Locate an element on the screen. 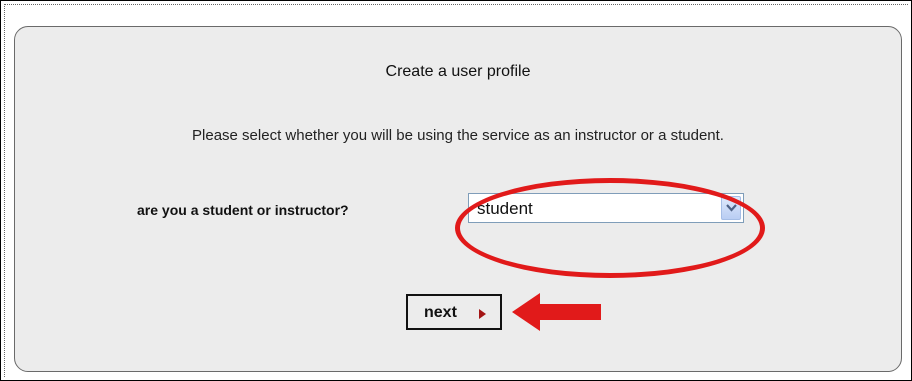 This screenshot has width=912, height=381. caret-right-icon is located at coordinates (482, 314).